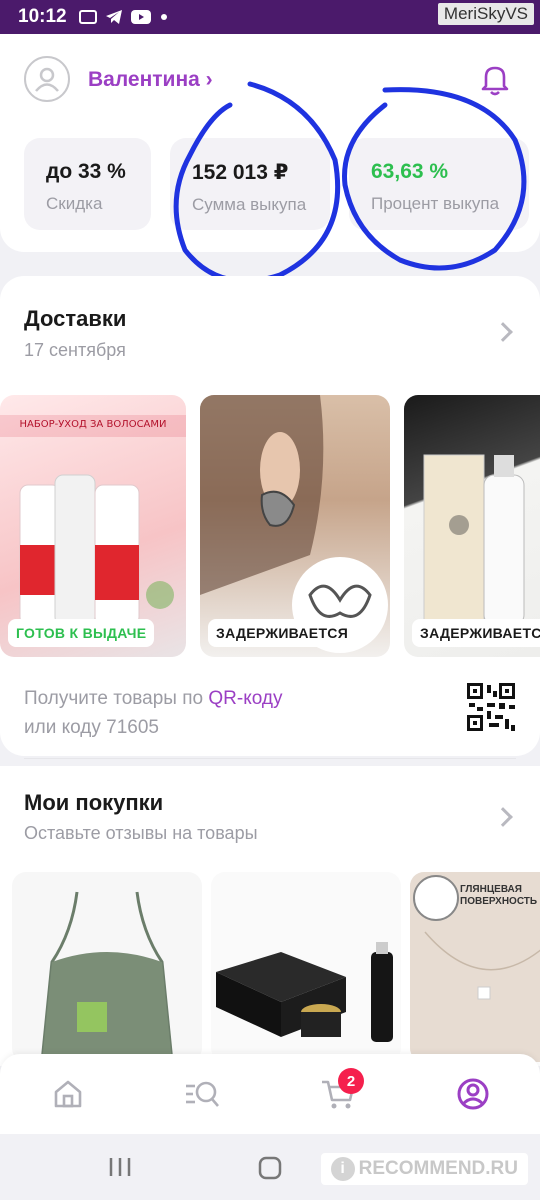 This screenshot has height=1200, width=540. What do you see at coordinates (81, 633) in the screenshot?
I see `status-badge: ГОТОВ К ВЫДАЧЕ` at bounding box center [81, 633].